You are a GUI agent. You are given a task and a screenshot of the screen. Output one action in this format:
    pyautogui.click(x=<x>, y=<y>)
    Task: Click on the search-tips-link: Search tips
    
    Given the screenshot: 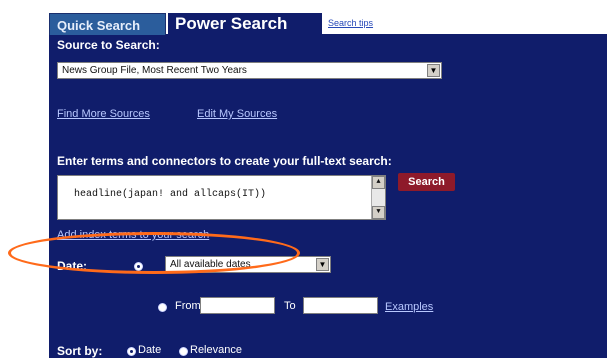 What is the action you would take?
    pyautogui.click(x=350, y=29)
    